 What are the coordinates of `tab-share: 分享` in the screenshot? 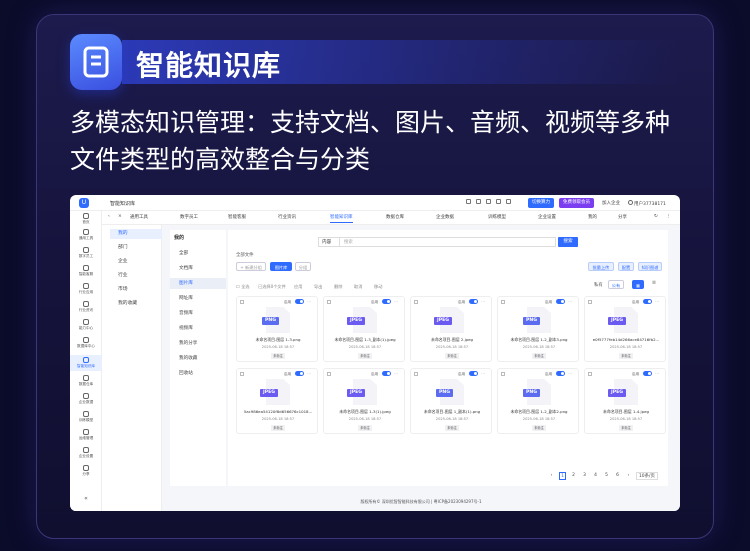 It's located at (622, 217).